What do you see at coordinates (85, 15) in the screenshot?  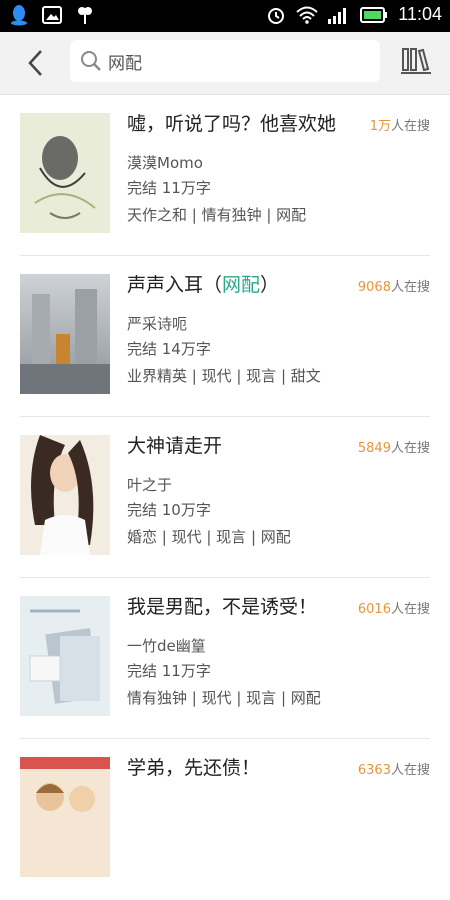 I see `flower-icon` at bounding box center [85, 15].